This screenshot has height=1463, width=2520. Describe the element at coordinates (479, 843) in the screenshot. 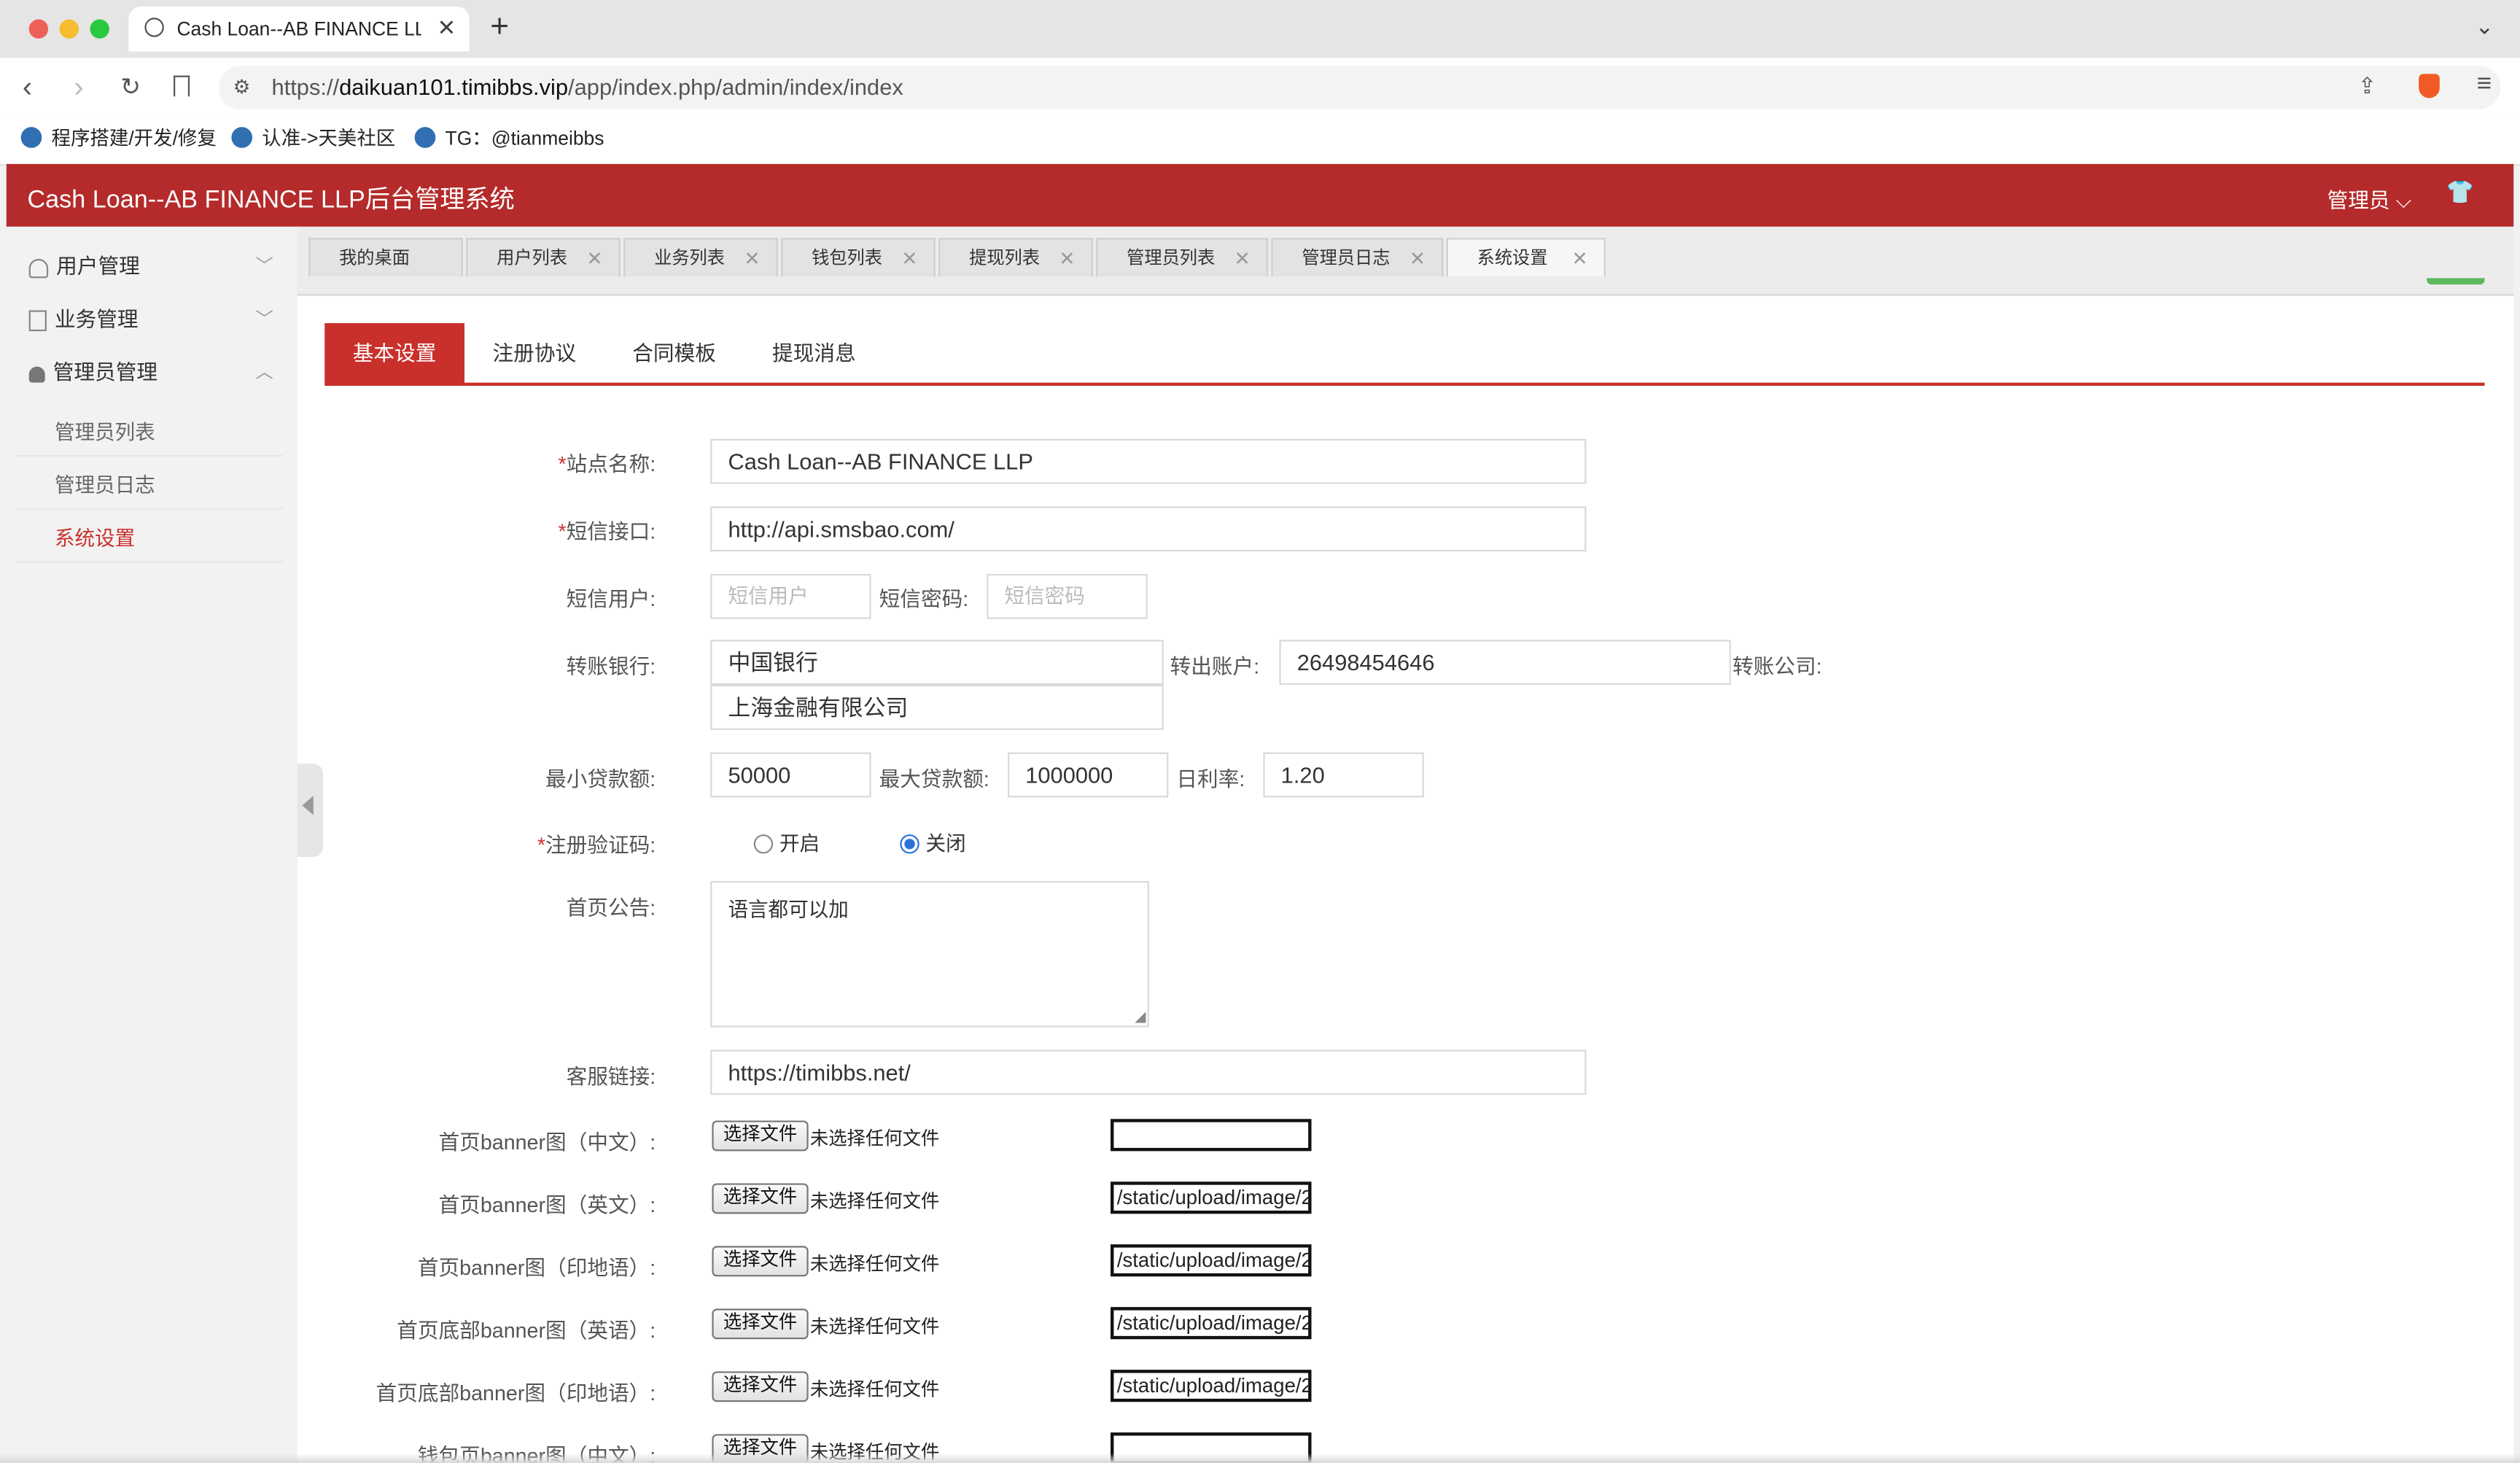

I see `captcha-label: *注册验证码:` at that location.